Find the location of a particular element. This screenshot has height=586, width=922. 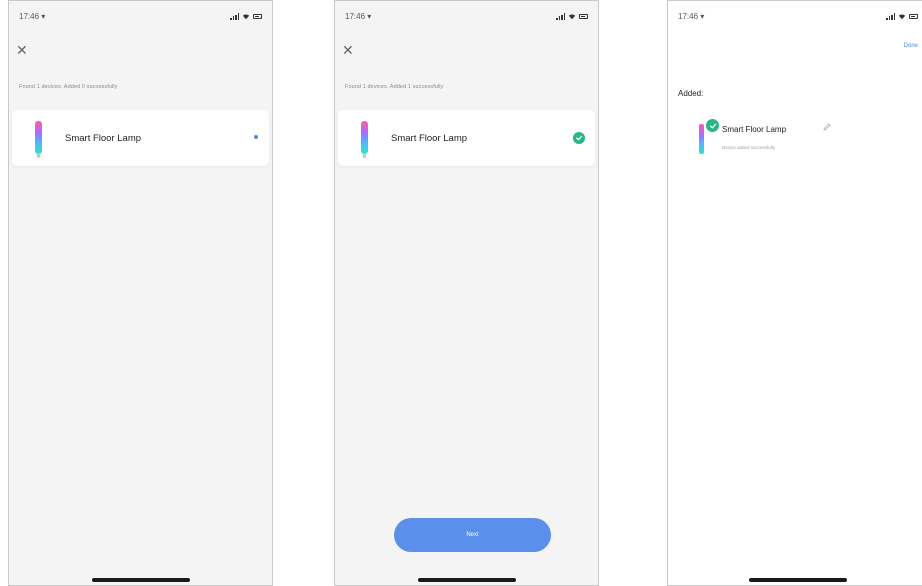

loading-indicator is located at coordinates (256, 137).